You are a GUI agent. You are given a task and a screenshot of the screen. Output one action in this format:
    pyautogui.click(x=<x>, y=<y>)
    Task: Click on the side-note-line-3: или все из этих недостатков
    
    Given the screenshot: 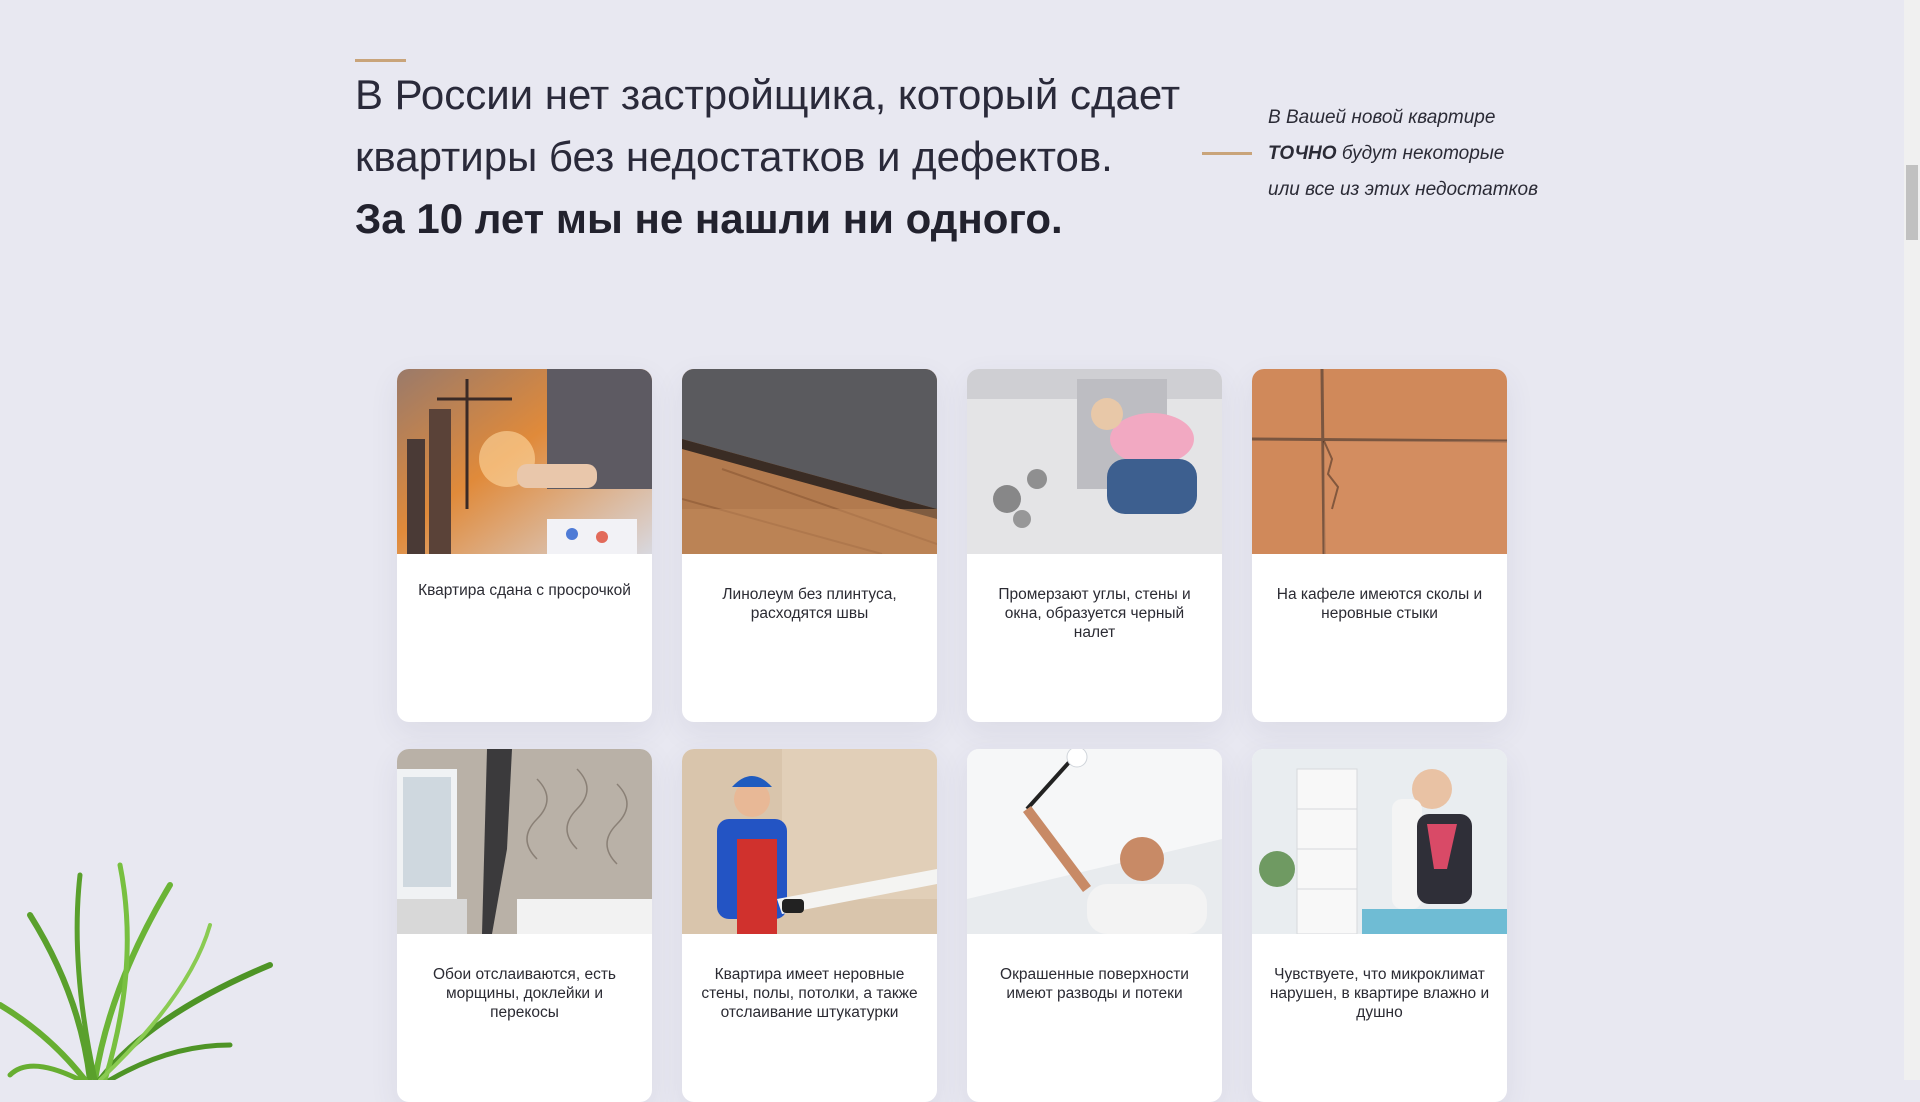 What is the action you would take?
    pyautogui.click(x=1403, y=189)
    